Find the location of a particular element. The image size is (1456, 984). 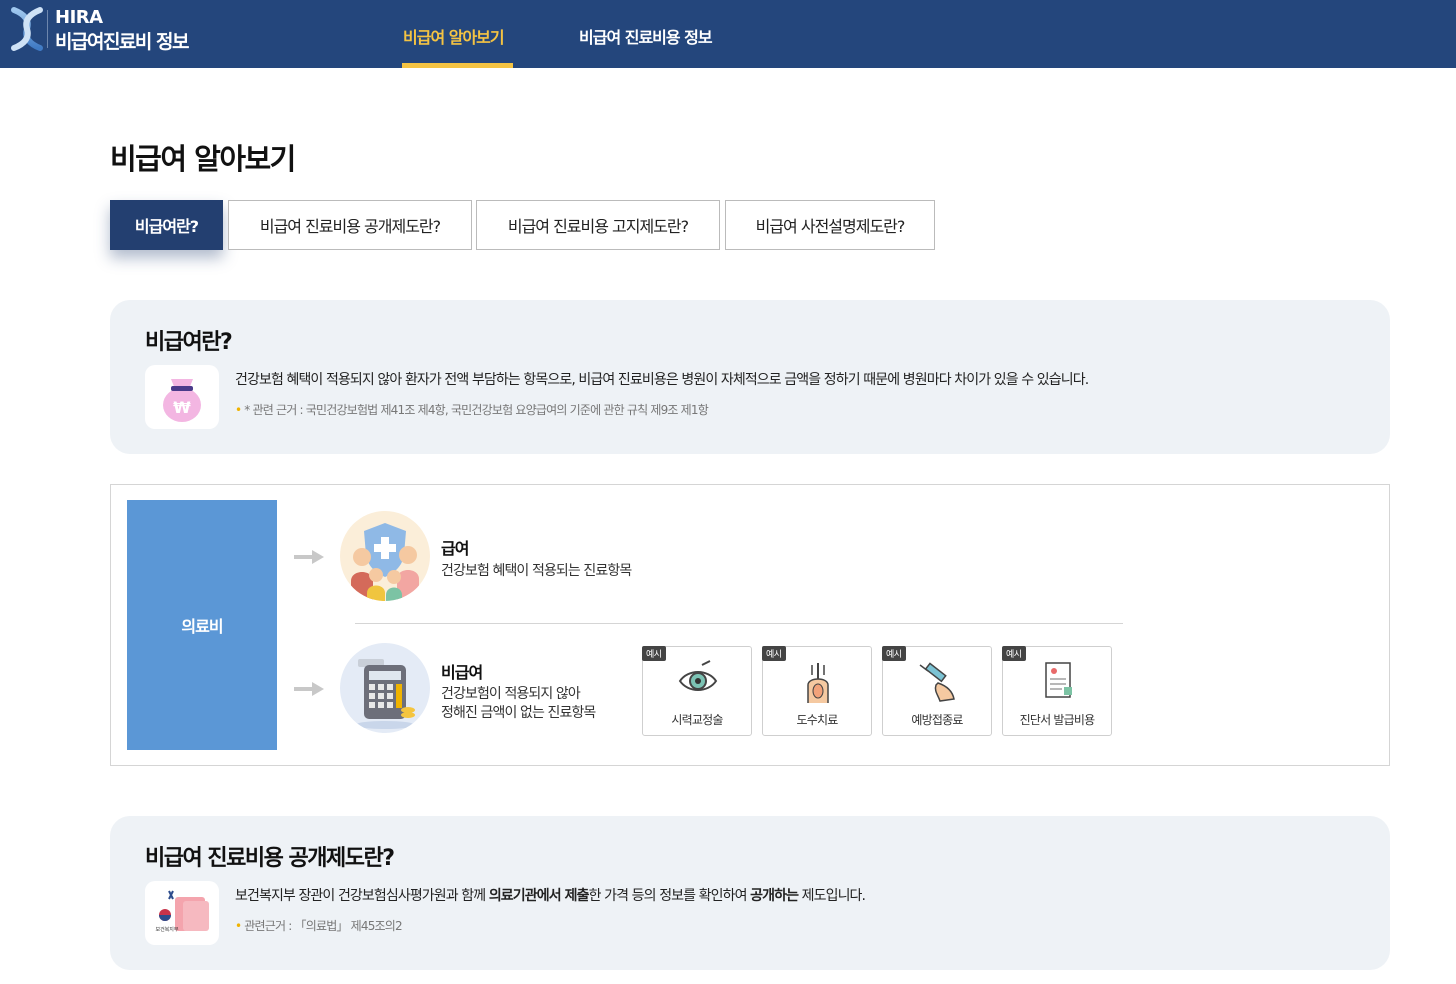

hira-logo-icon is located at coordinates (27, 29).